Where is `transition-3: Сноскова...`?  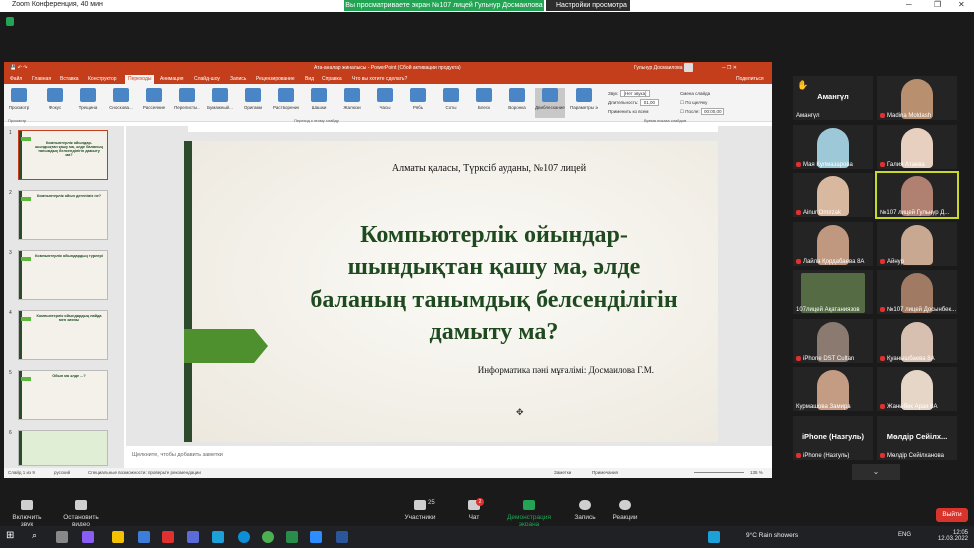
transition-3: Сноскова... is located at coordinates (121, 103).